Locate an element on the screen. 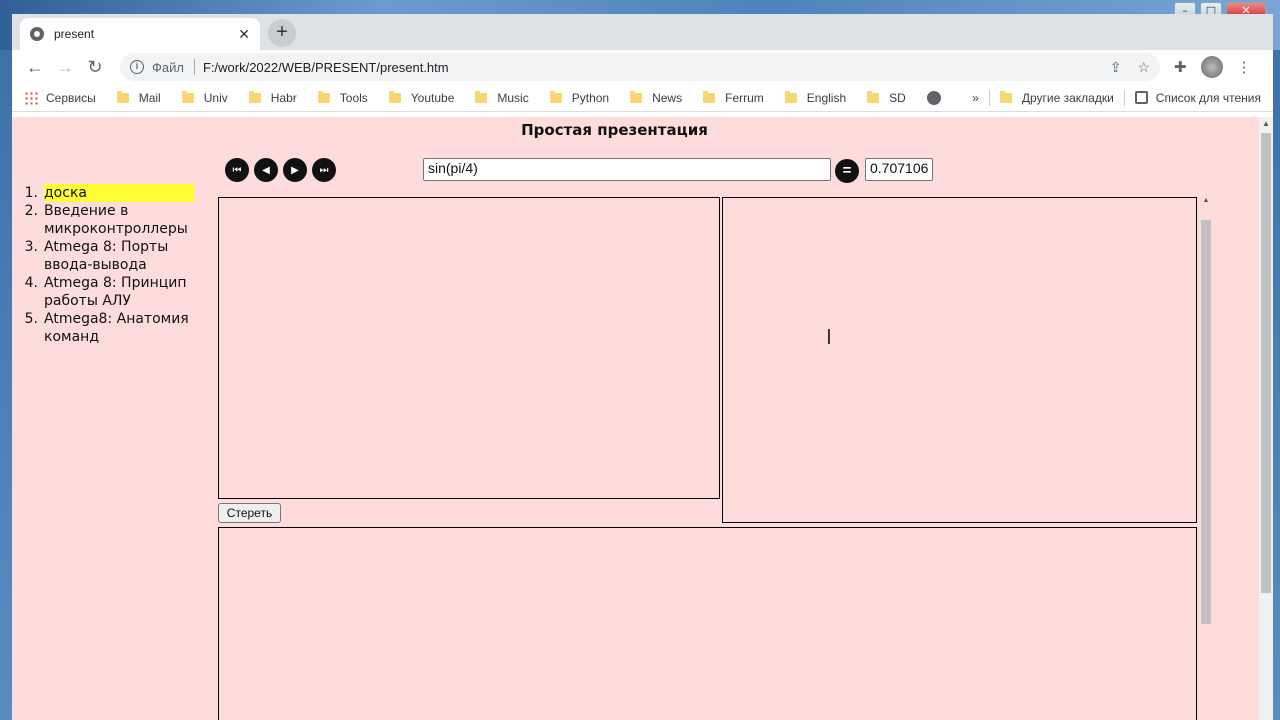 The height and width of the screenshot is (720, 1280). bookmark-label: Music is located at coordinates (513, 97).